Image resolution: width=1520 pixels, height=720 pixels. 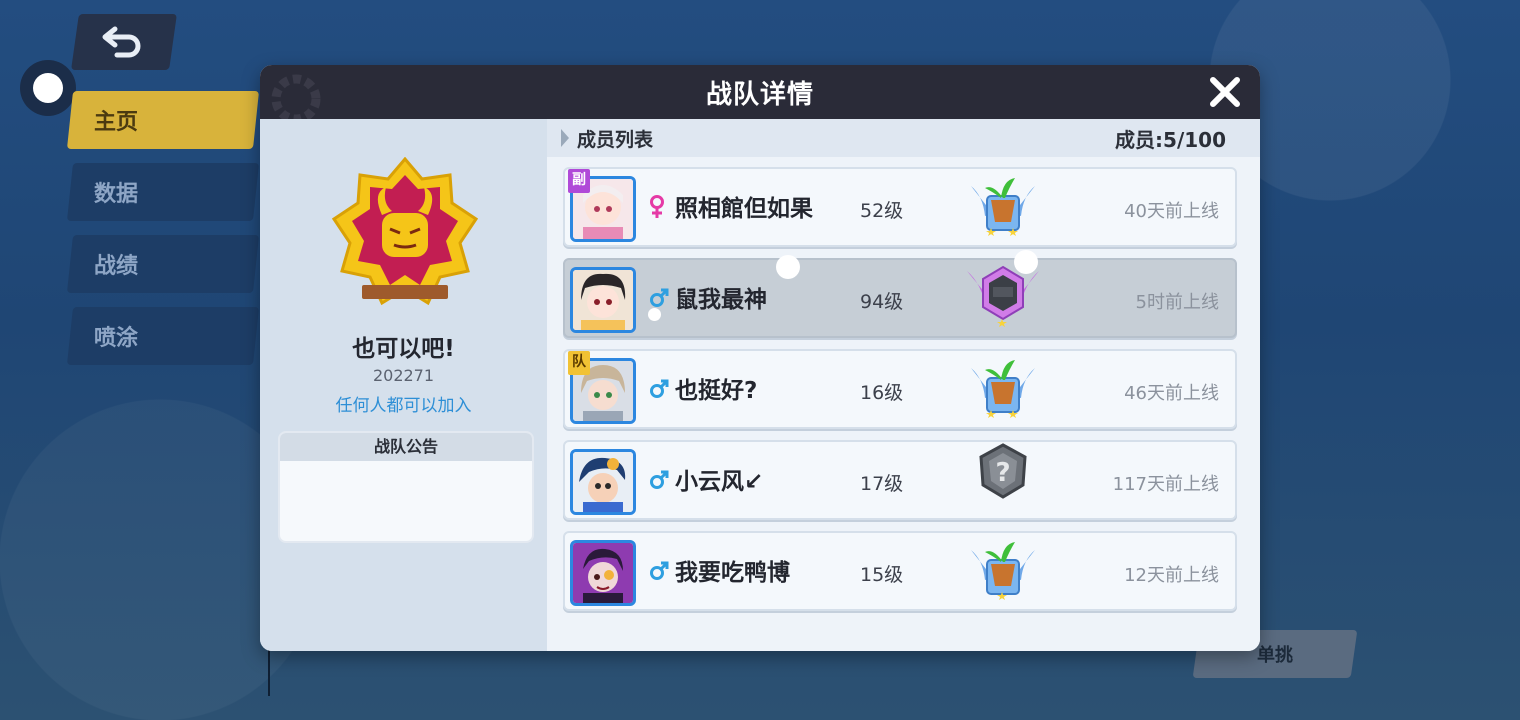 I want to click on member-row: 鼠我最神 94级 5时前上线, so click(x=900, y=298).